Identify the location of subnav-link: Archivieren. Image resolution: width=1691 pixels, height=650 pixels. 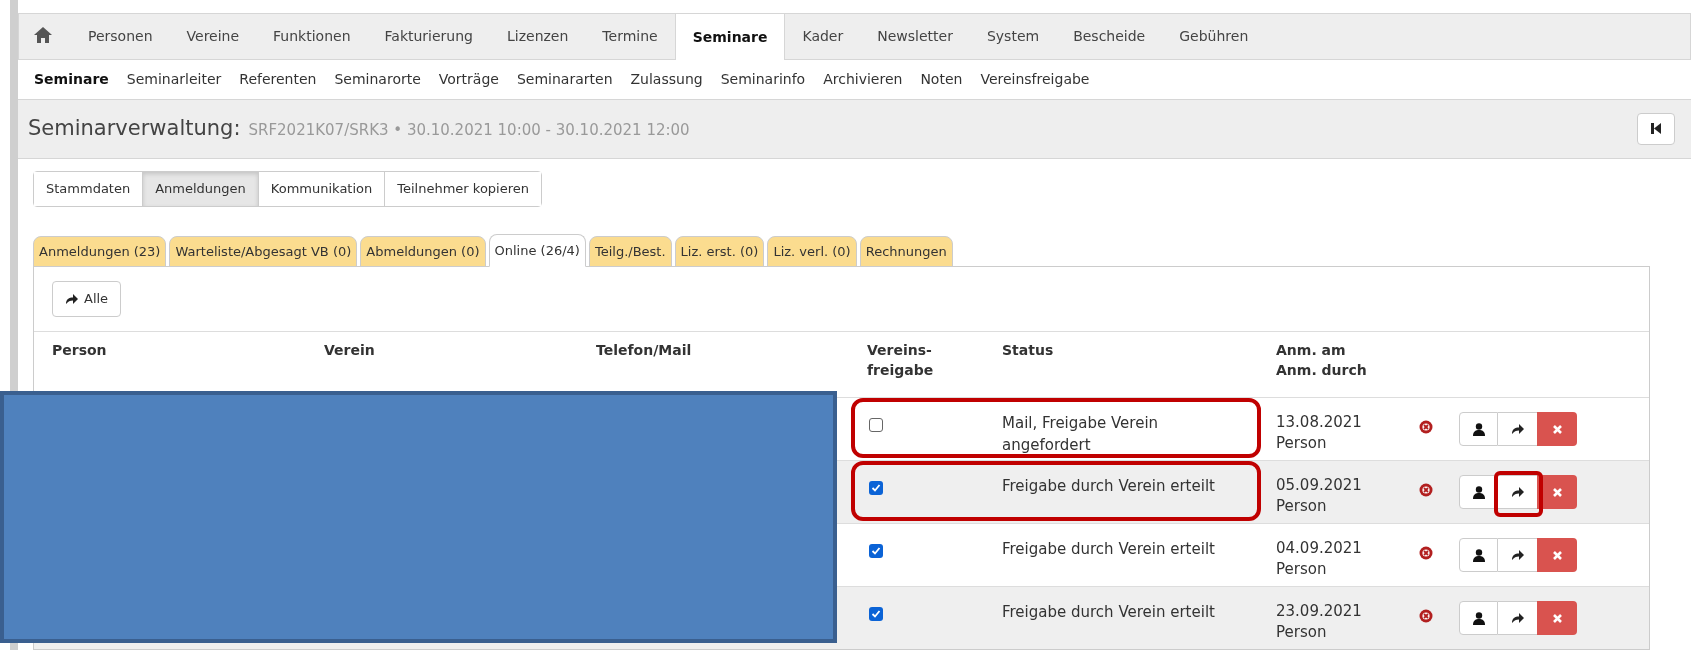
(863, 79).